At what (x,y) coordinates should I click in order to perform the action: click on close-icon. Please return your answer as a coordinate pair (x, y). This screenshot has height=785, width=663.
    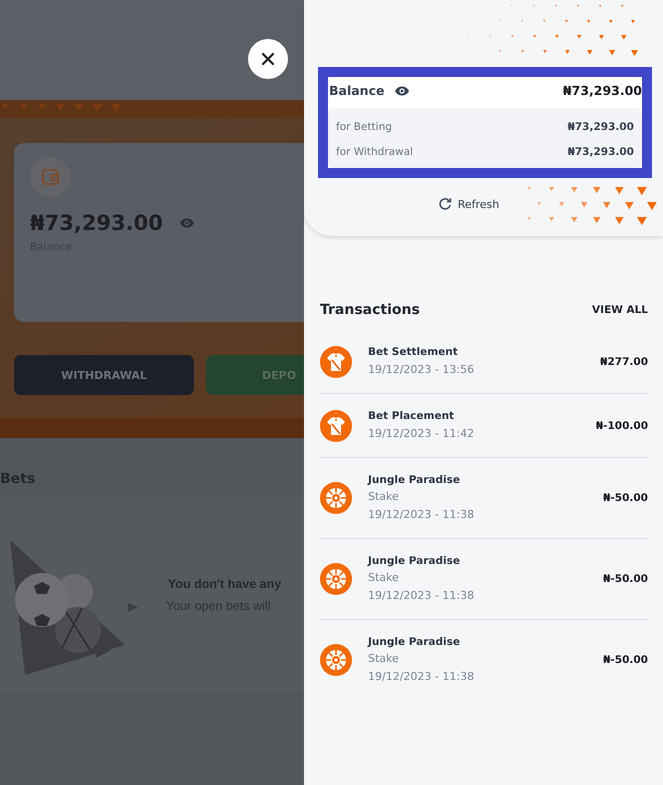
    Looking at the image, I should click on (268, 59).